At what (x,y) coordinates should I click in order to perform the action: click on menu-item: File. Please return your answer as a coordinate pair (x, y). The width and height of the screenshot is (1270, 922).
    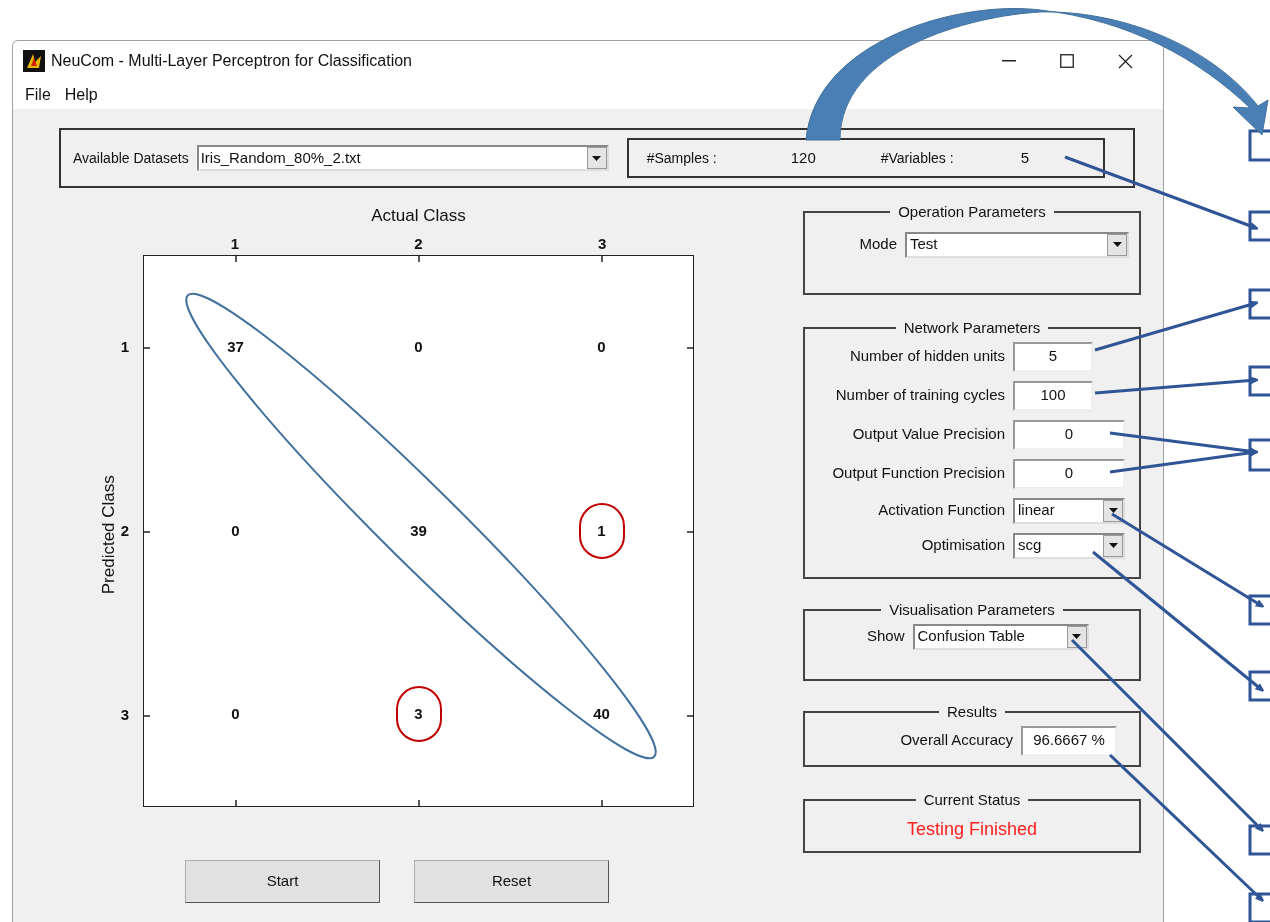
    Looking at the image, I should click on (38, 95).